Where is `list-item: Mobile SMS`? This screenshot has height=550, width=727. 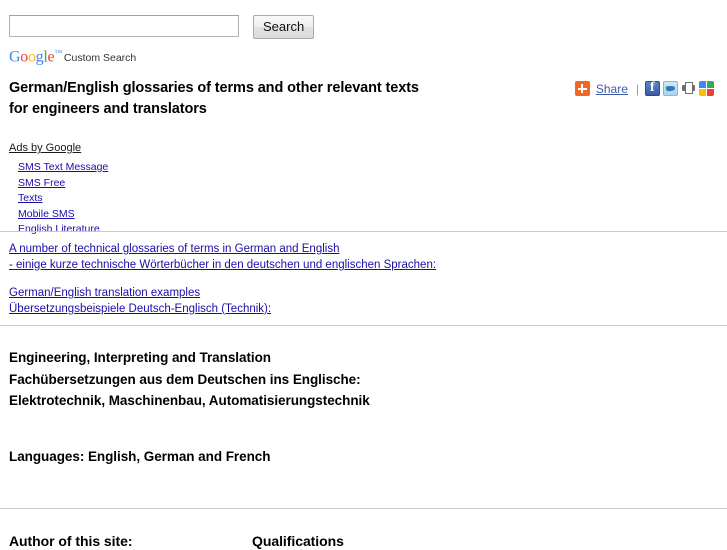
list-item: Mobile SMS is located at coordinates (63, 214).